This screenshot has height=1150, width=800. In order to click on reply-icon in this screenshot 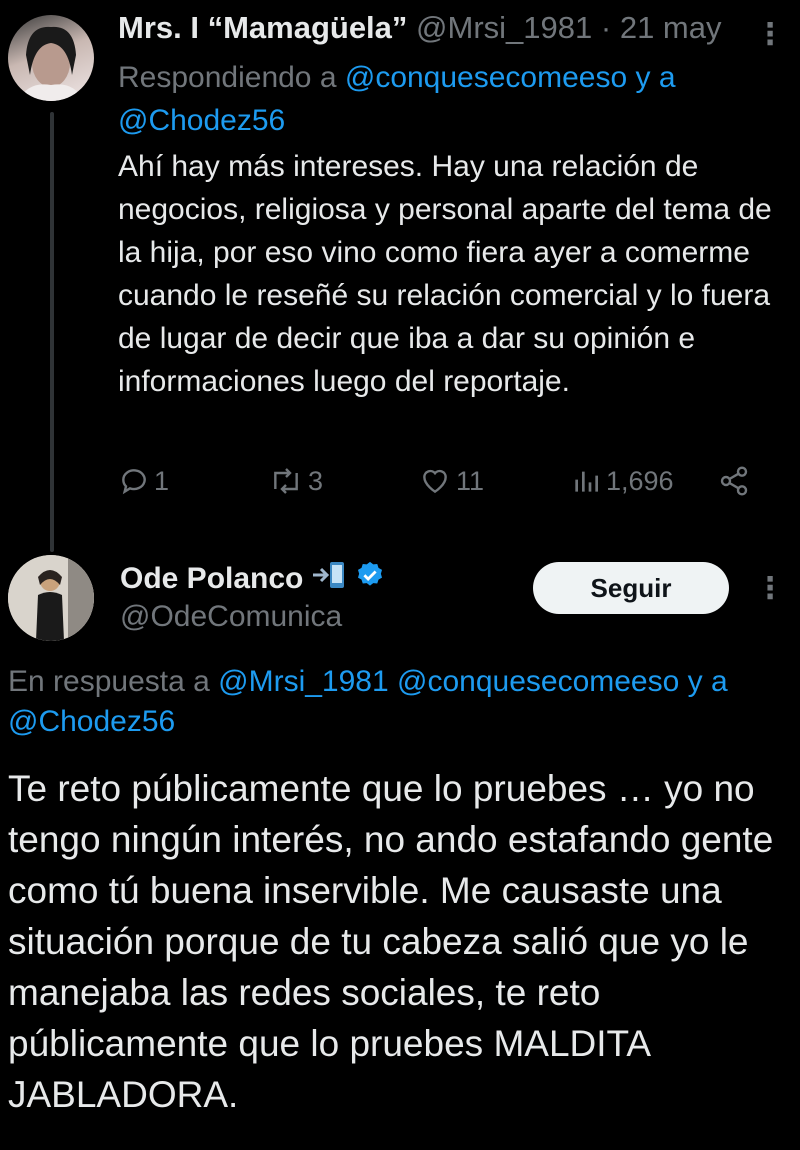, I will do `click(134, 481)`.